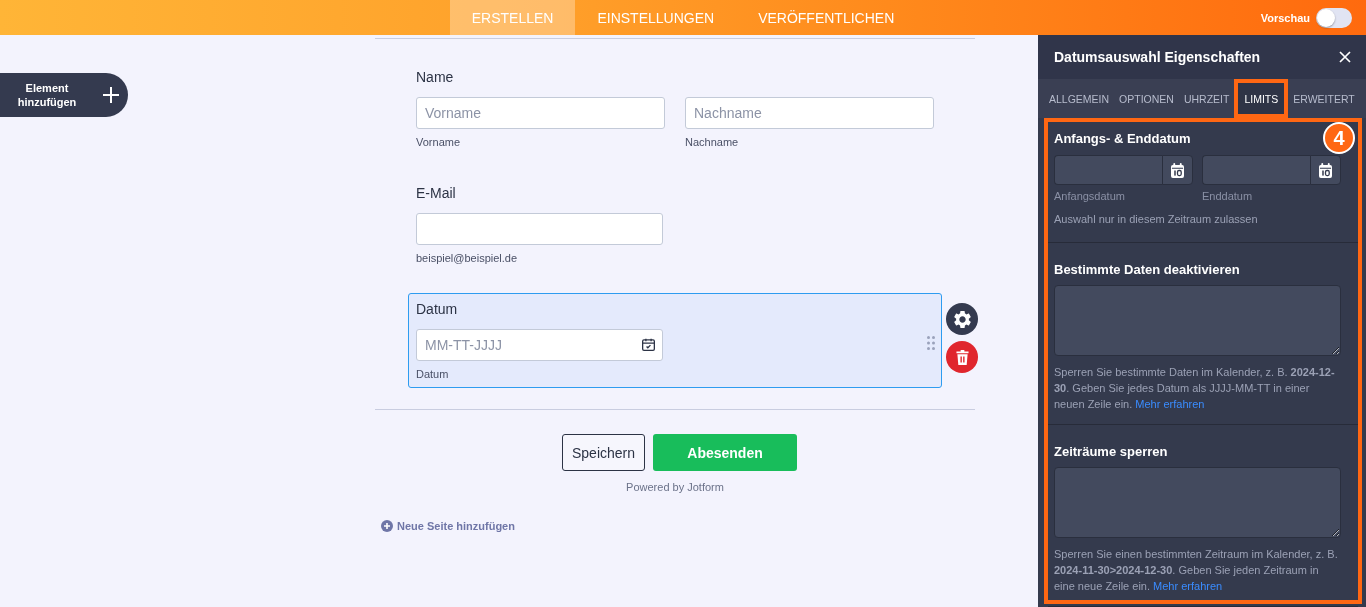  Describe the element at coordinates (111, 95) in the screenshot. I see `plus-icon` at that location.